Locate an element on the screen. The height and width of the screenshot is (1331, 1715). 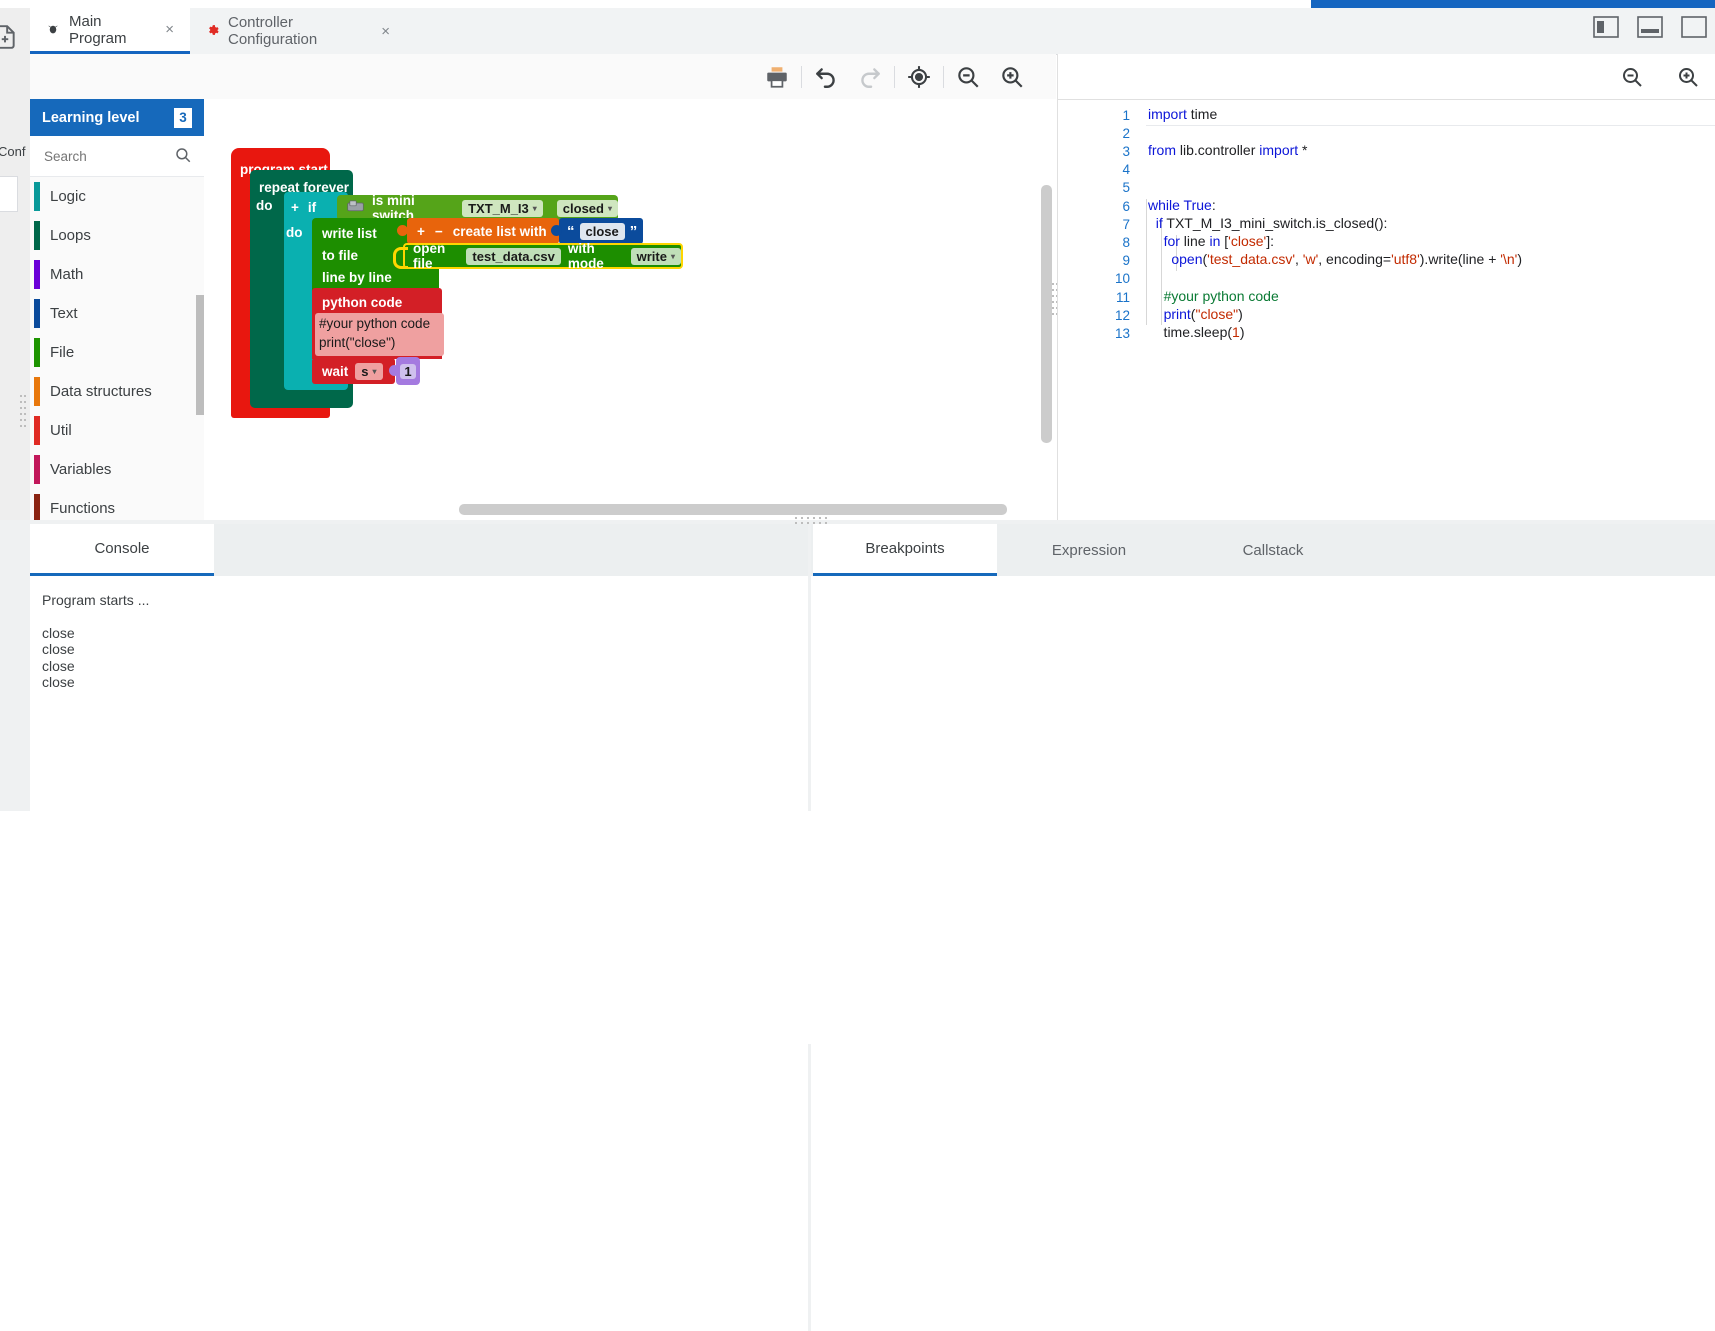
tab-main-program: Main Program × is located at coordinates (110, 31).